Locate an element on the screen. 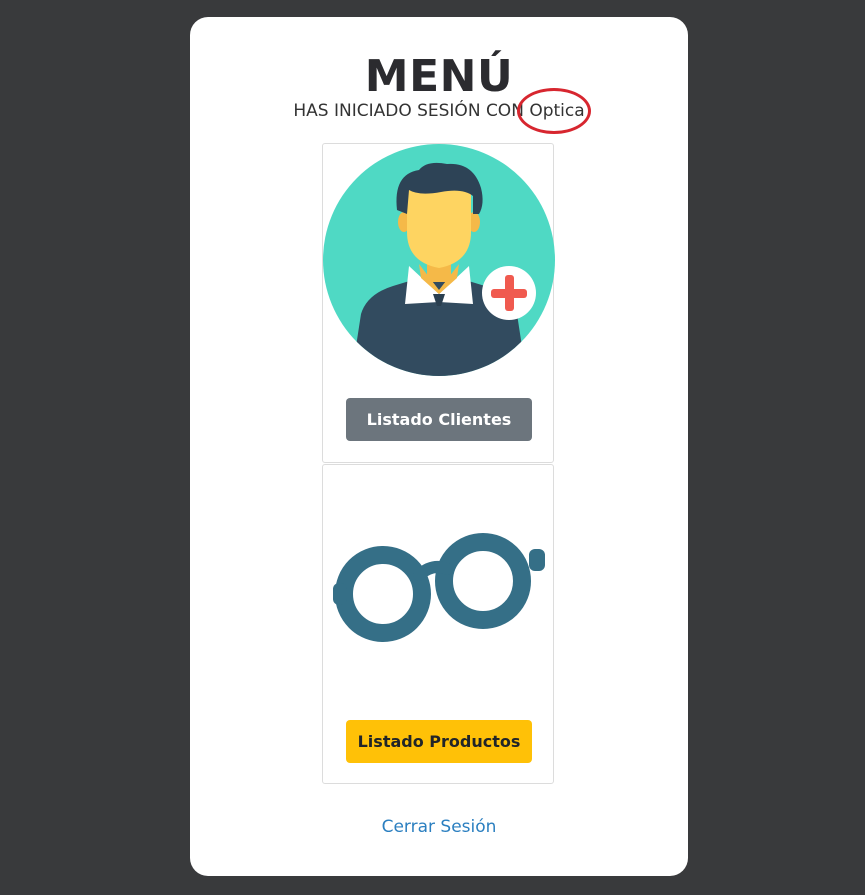  session-info: HAS INICIADO SESIÓN CON Optica is located at coordinates (439, 111).